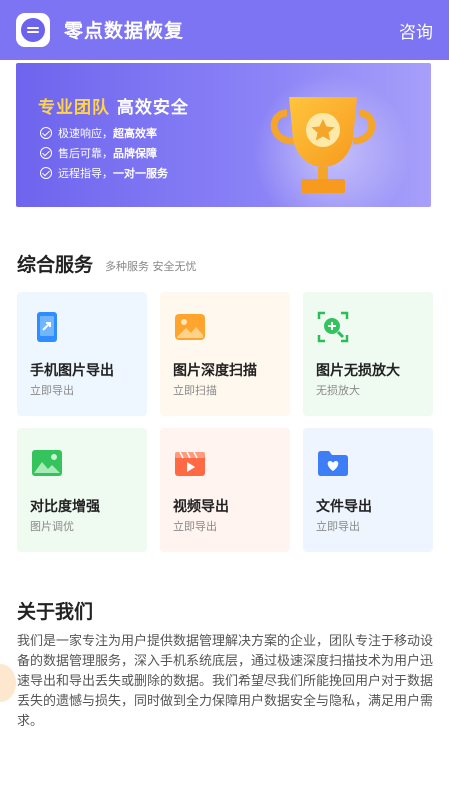 The image size is (449, 800). I want to click on card-file-export: 文件导出 立即导出, so click(368, 490).